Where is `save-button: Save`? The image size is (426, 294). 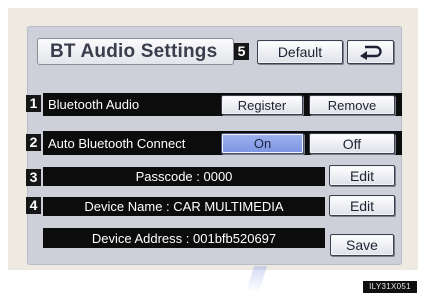 save-button: Save is located at coordinates (362, 245).